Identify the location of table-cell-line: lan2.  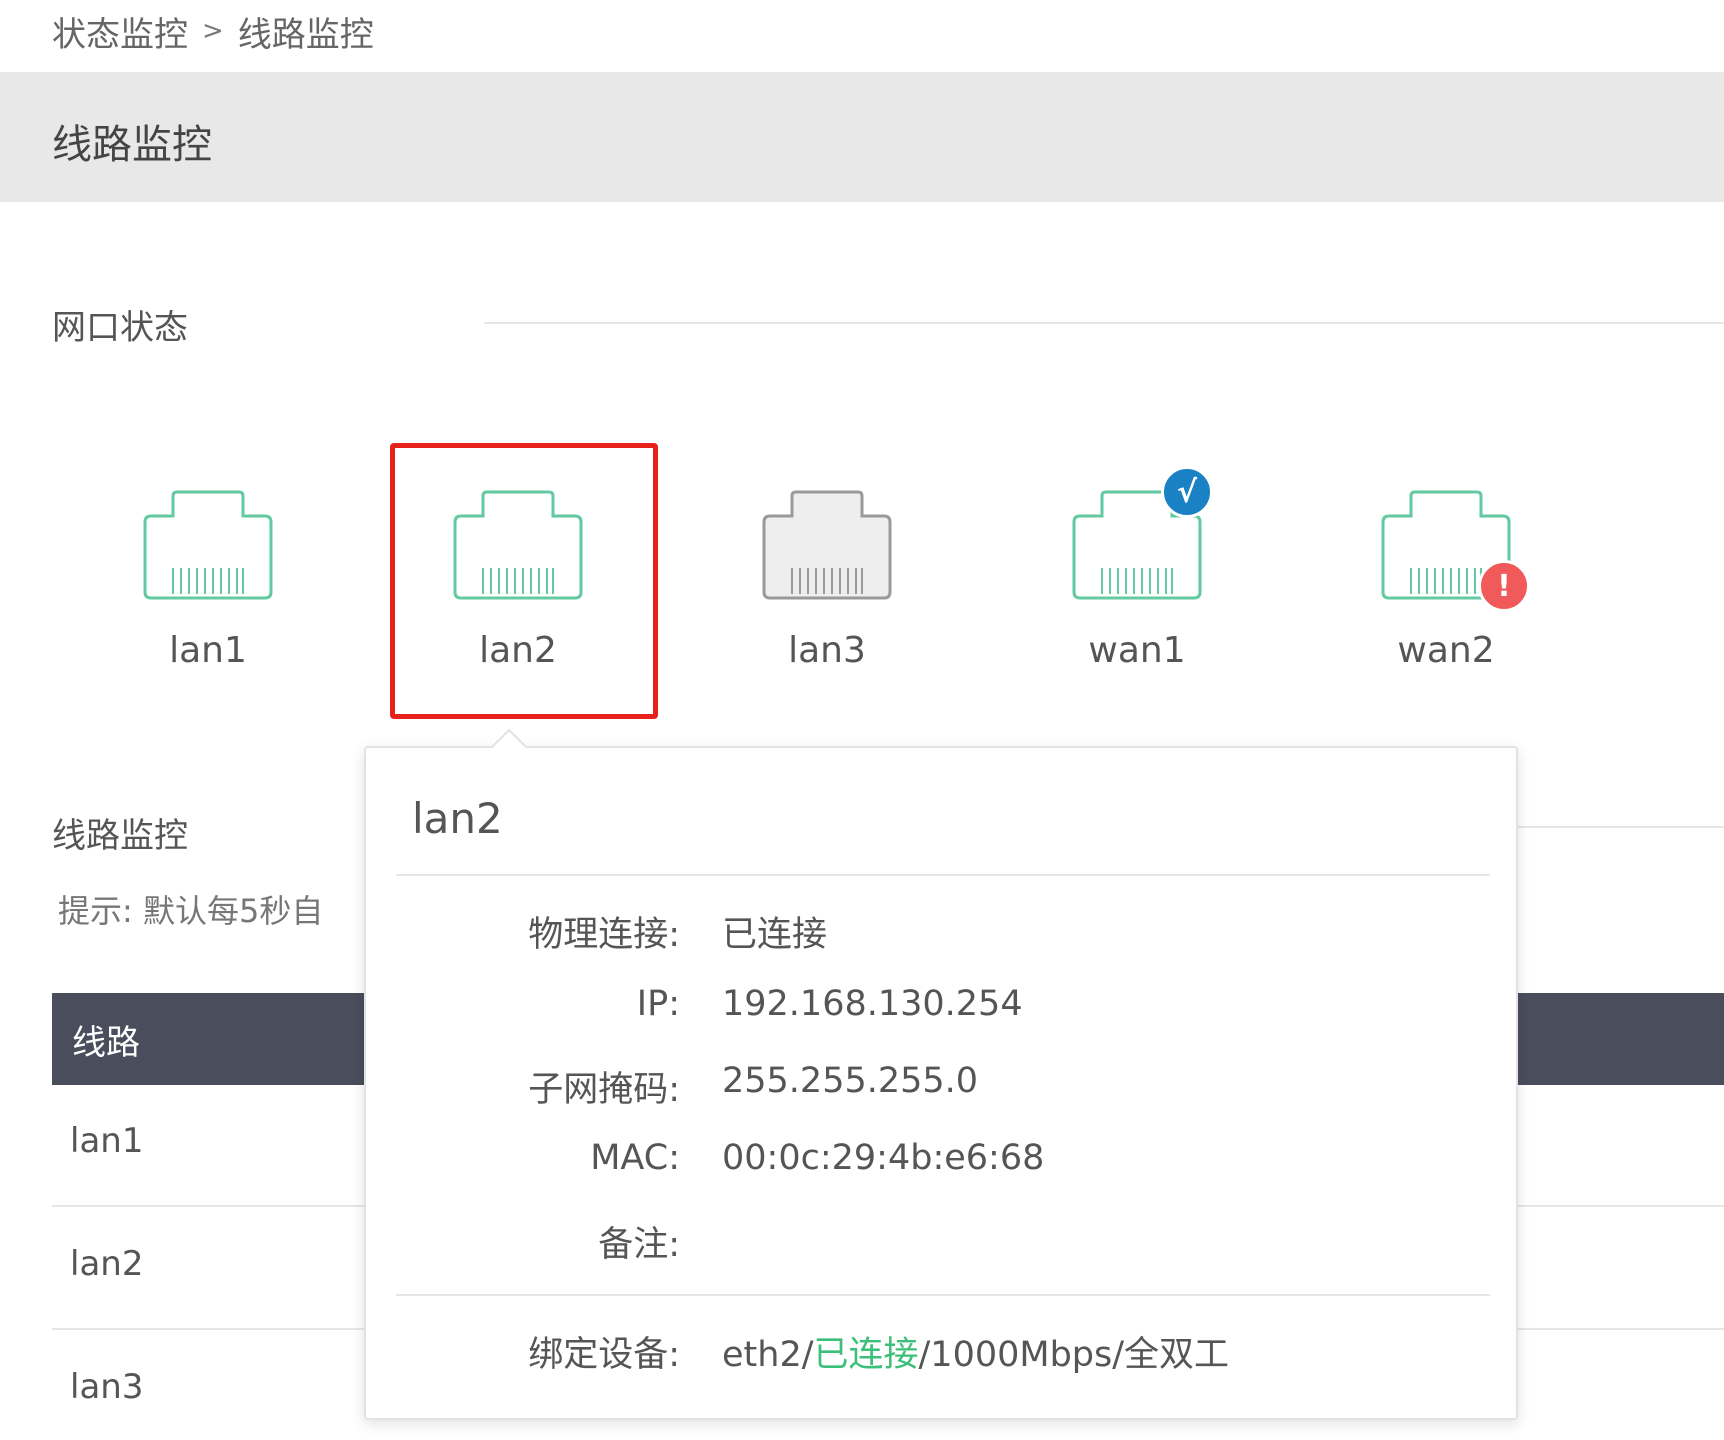
(107, 1264).